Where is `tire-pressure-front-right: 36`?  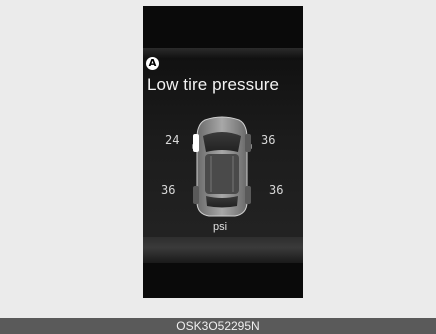
tire-pressure-front-right: 36 is located at coordinates (268, 140).